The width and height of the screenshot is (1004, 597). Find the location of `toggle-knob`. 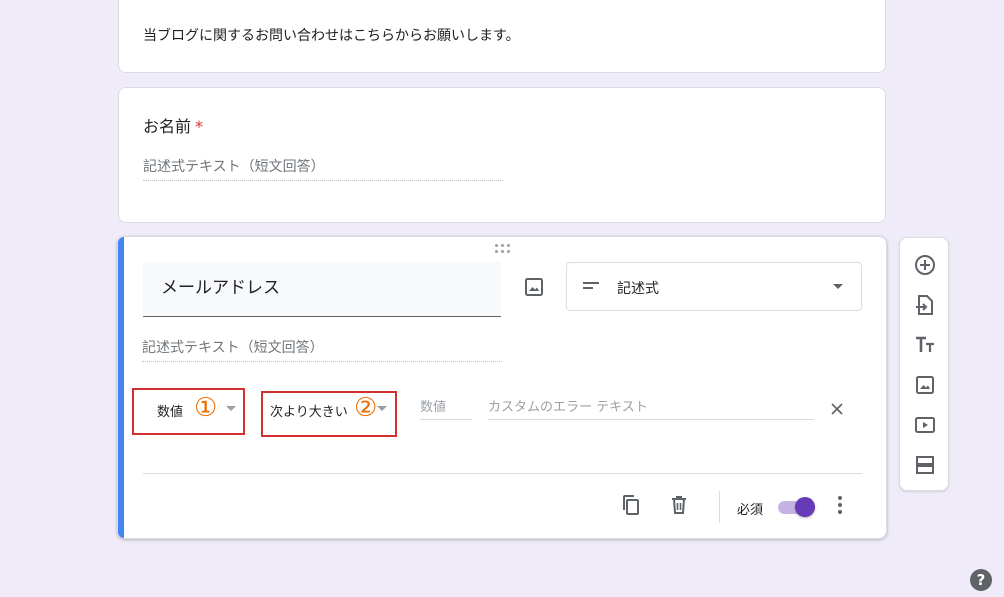

toggle-knob is located at coordinates (805, 507).